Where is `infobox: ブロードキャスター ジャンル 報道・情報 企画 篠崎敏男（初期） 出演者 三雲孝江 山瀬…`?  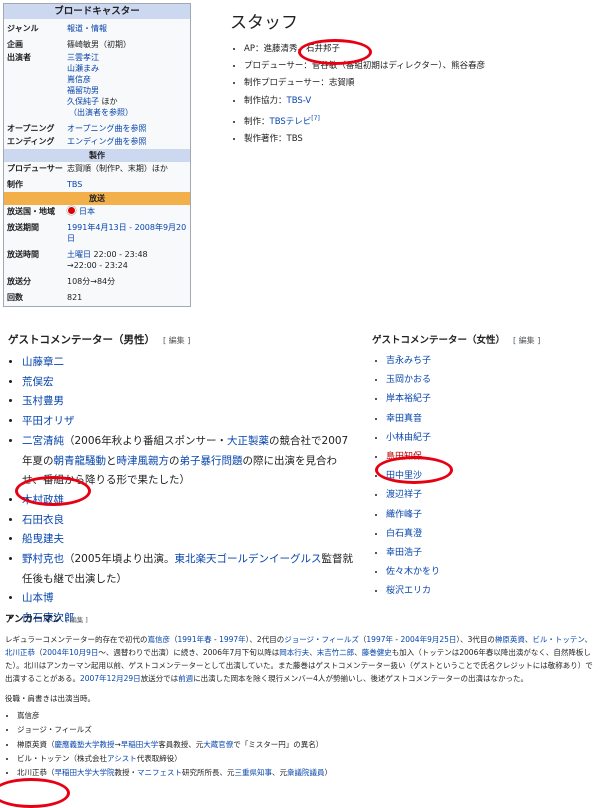 infobox: ブロードキャスター ジャンル 報道・情報 企画 篠崎敏男（初期） 出演者 三雲孝江 山瀬… is located at coordinates (97, 155).